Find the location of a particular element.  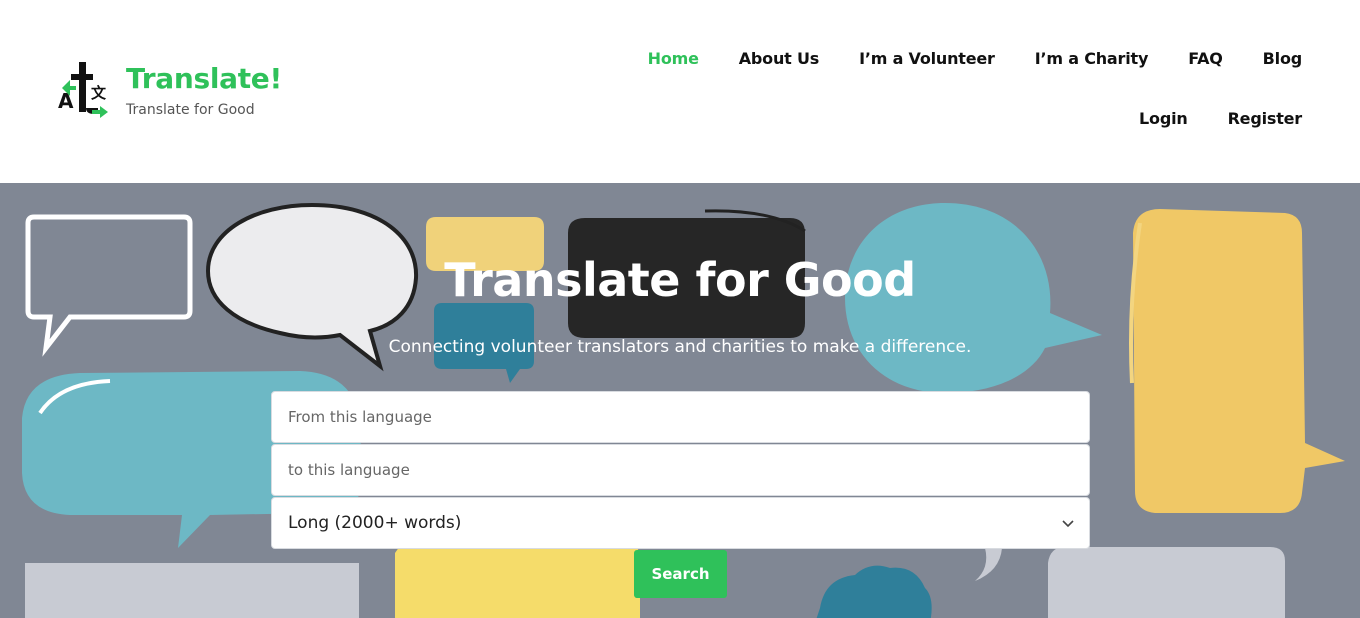

hero-title: Translate for Good is located at coordinates (680, 280).